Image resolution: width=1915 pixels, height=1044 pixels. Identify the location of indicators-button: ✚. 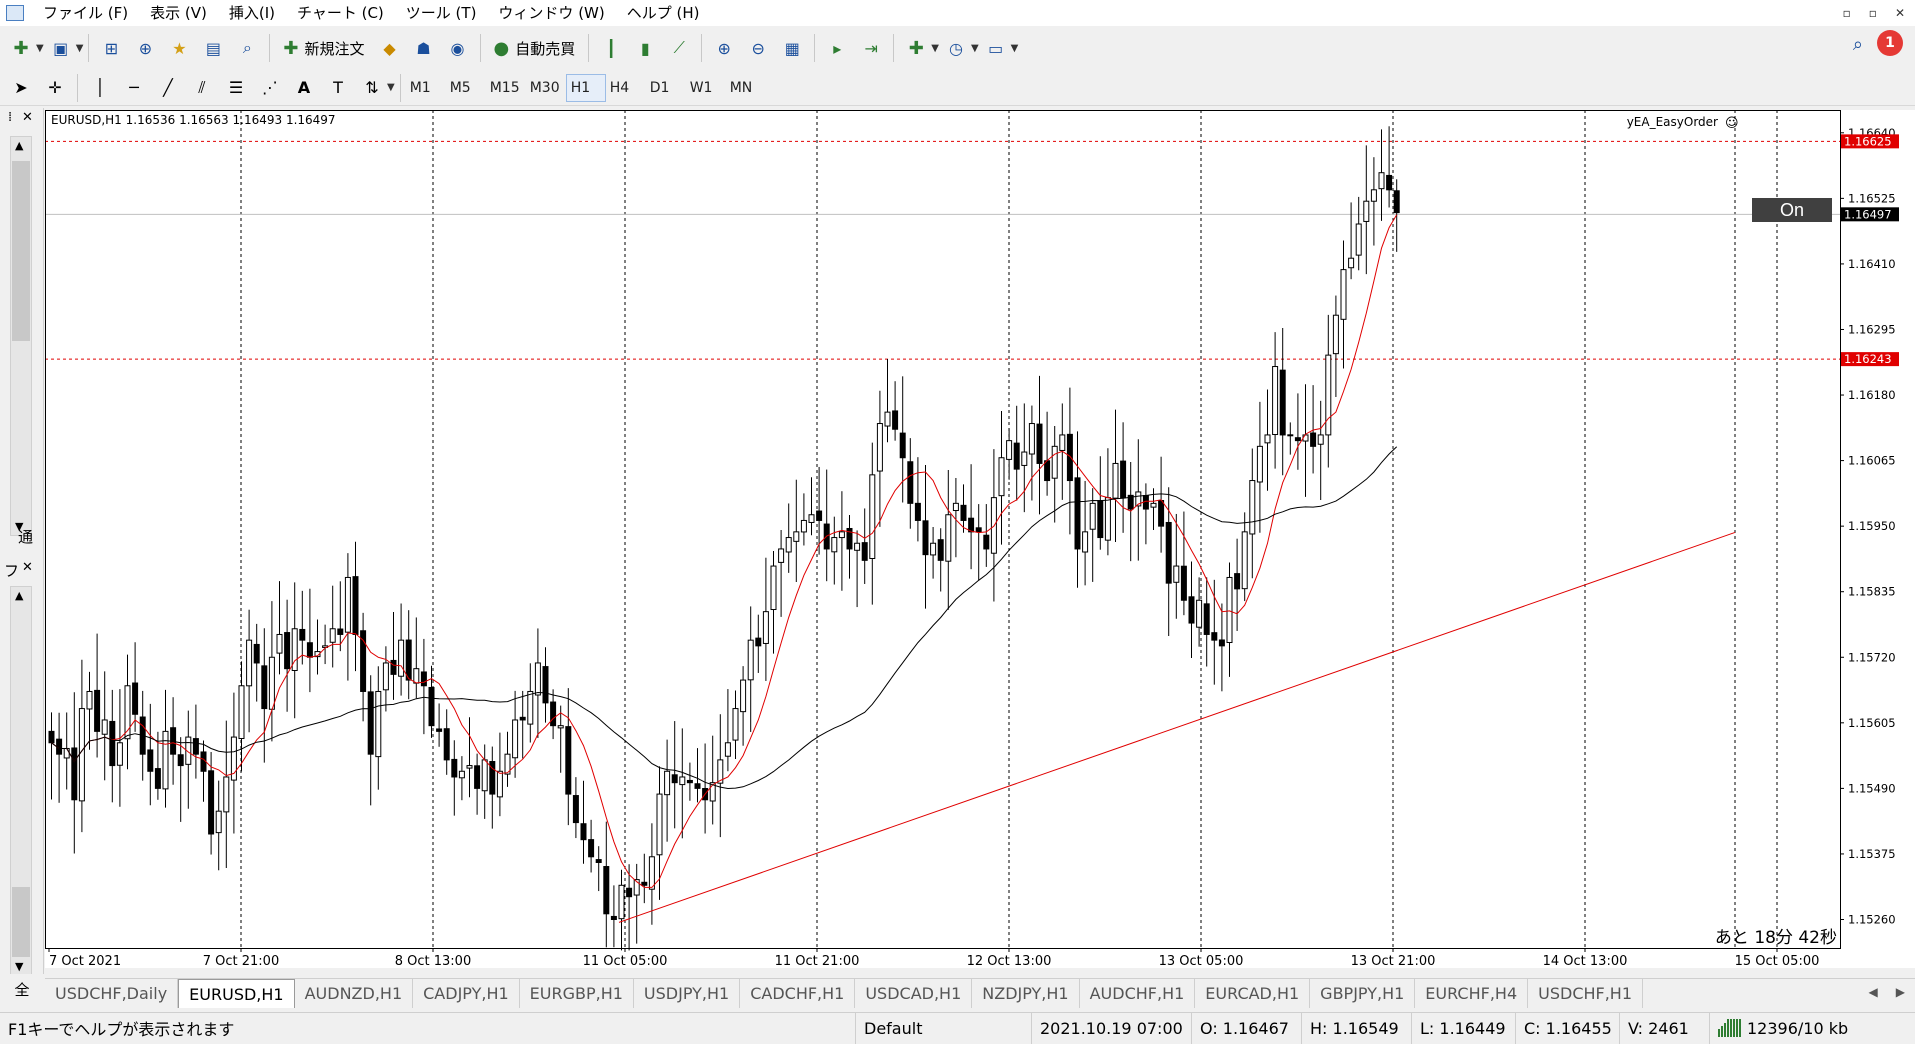
(916, 48).